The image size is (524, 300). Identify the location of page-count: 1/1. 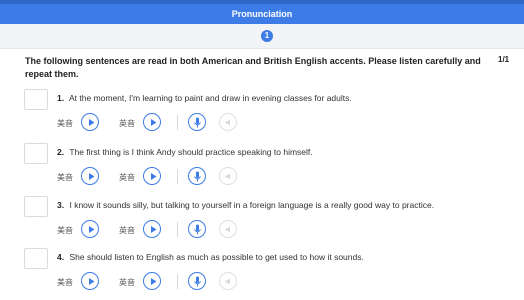
(504, 59).